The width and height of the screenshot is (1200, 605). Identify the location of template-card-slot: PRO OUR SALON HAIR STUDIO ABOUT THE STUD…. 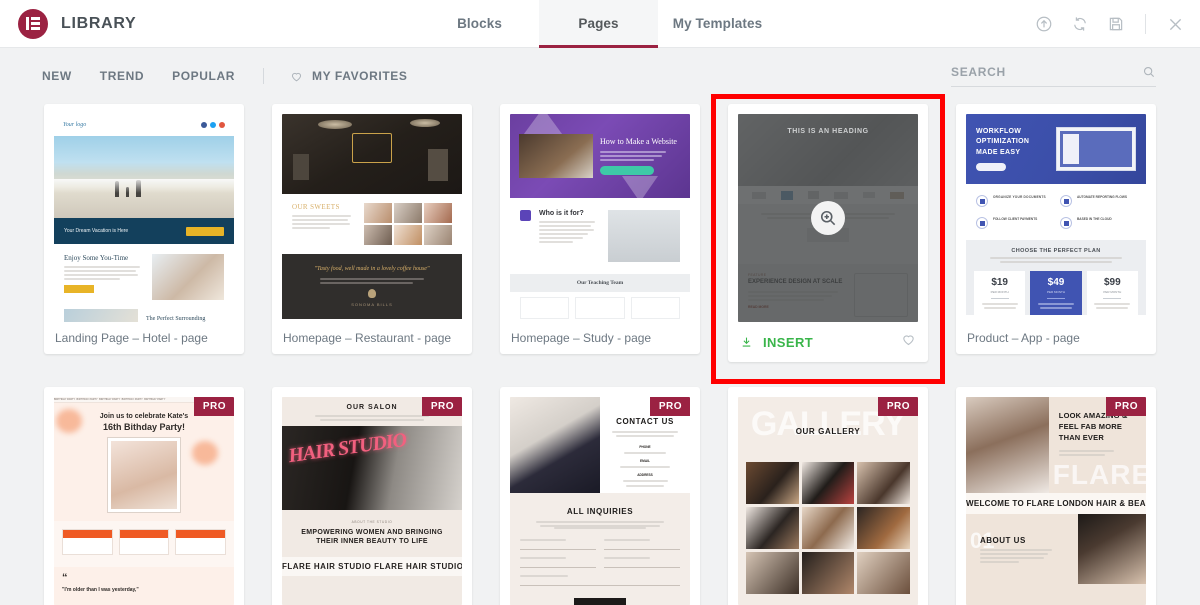
(372, 496).